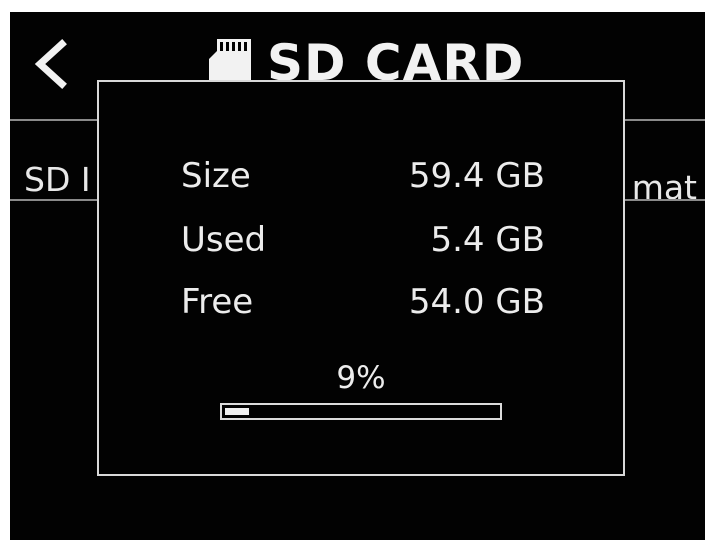  Describe the element at coordinates (476, 176) in the screenshot. I see `size-value: 59.4 GB` at that location.